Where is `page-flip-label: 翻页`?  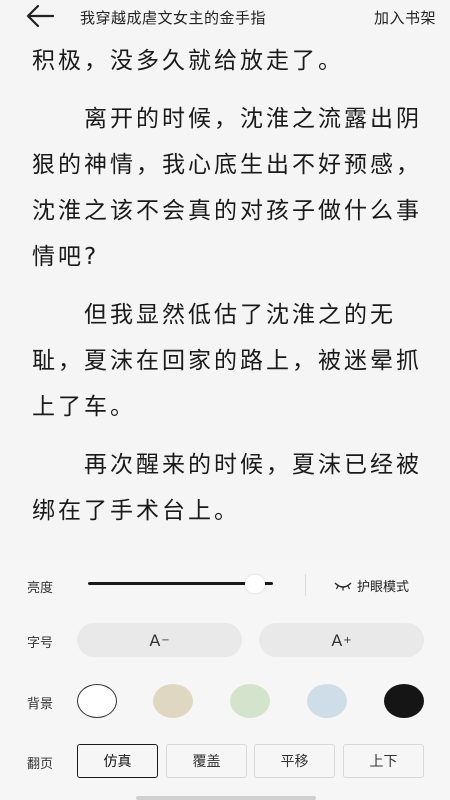
page-flip-label: 翻页 is located at coordinates (40, 764).